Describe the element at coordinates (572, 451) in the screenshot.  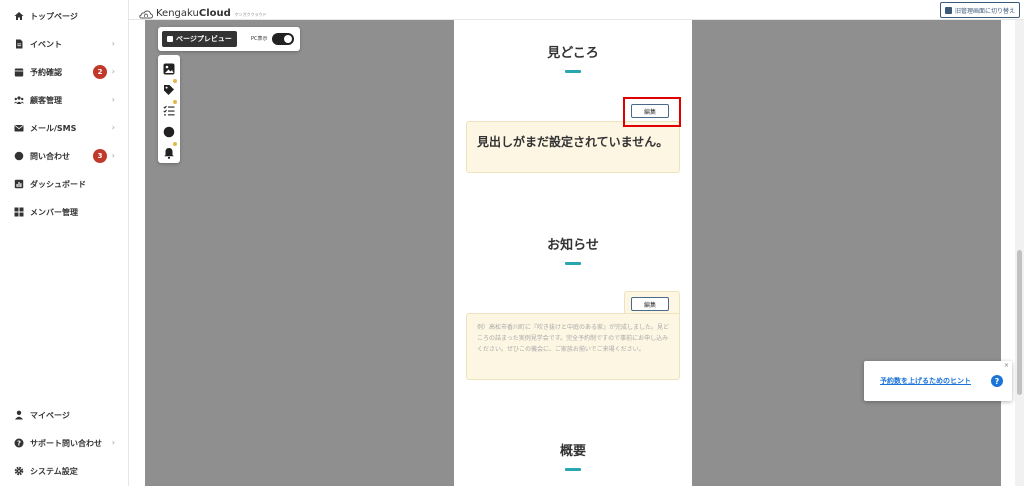
I see `section-title-overview: 概要` at that location.